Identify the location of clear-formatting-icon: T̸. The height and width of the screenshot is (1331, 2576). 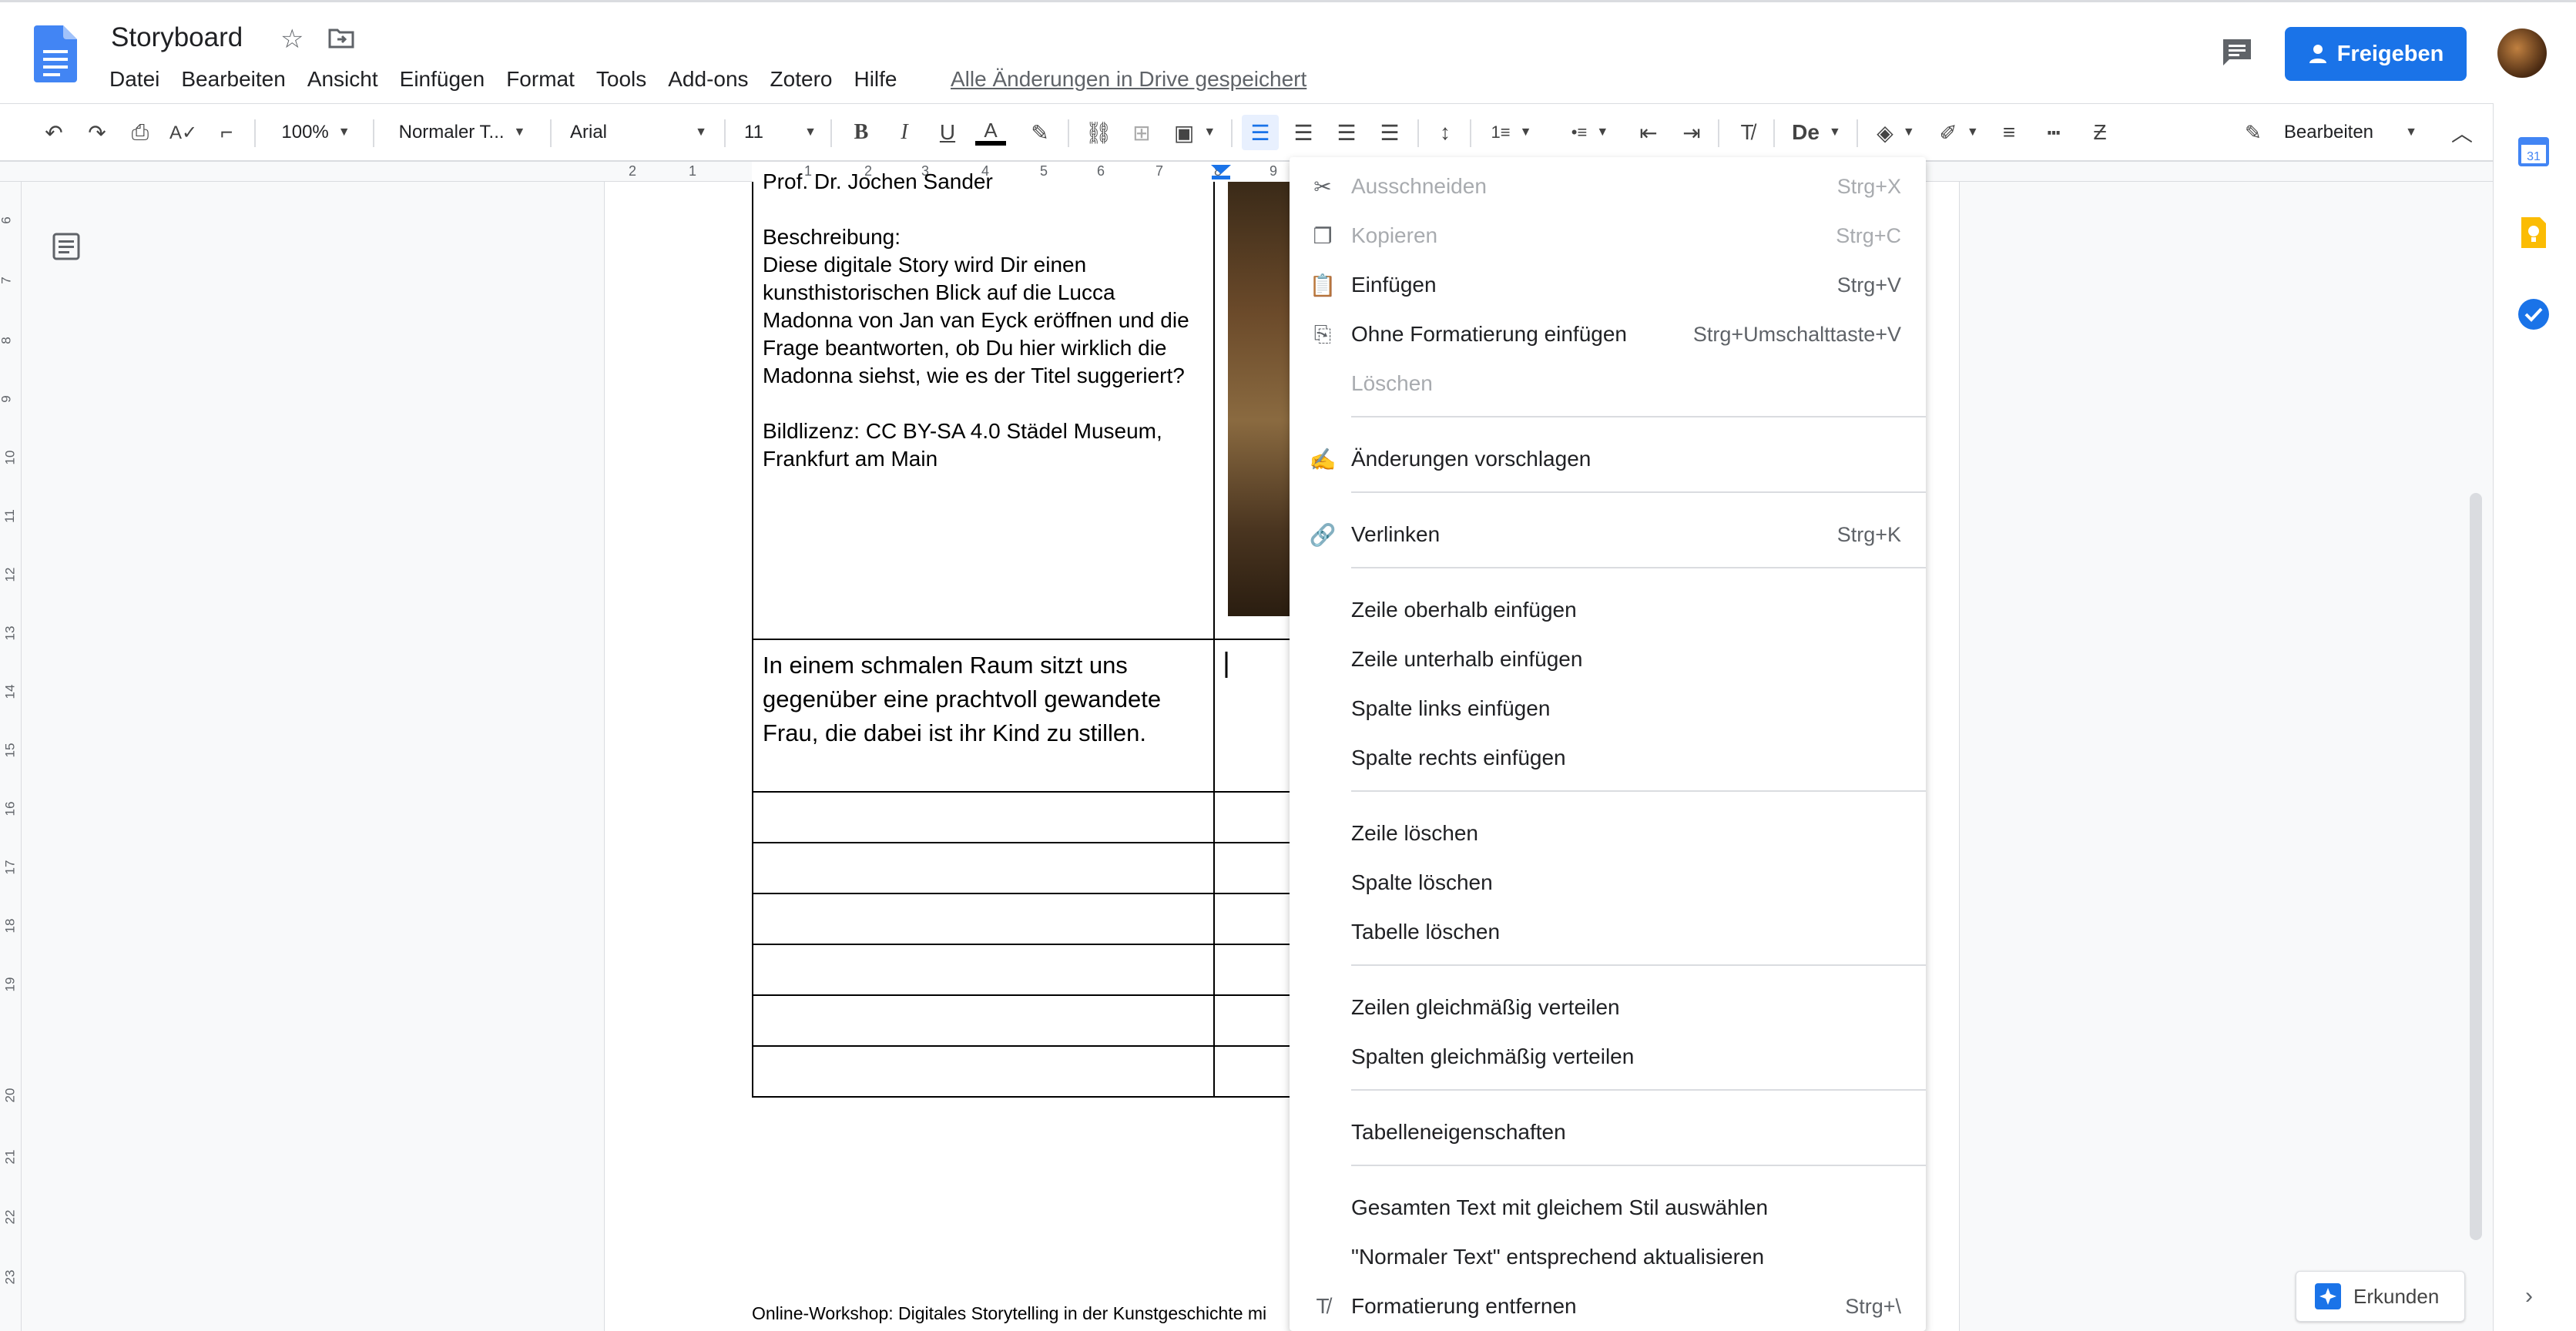
(1747, 133).